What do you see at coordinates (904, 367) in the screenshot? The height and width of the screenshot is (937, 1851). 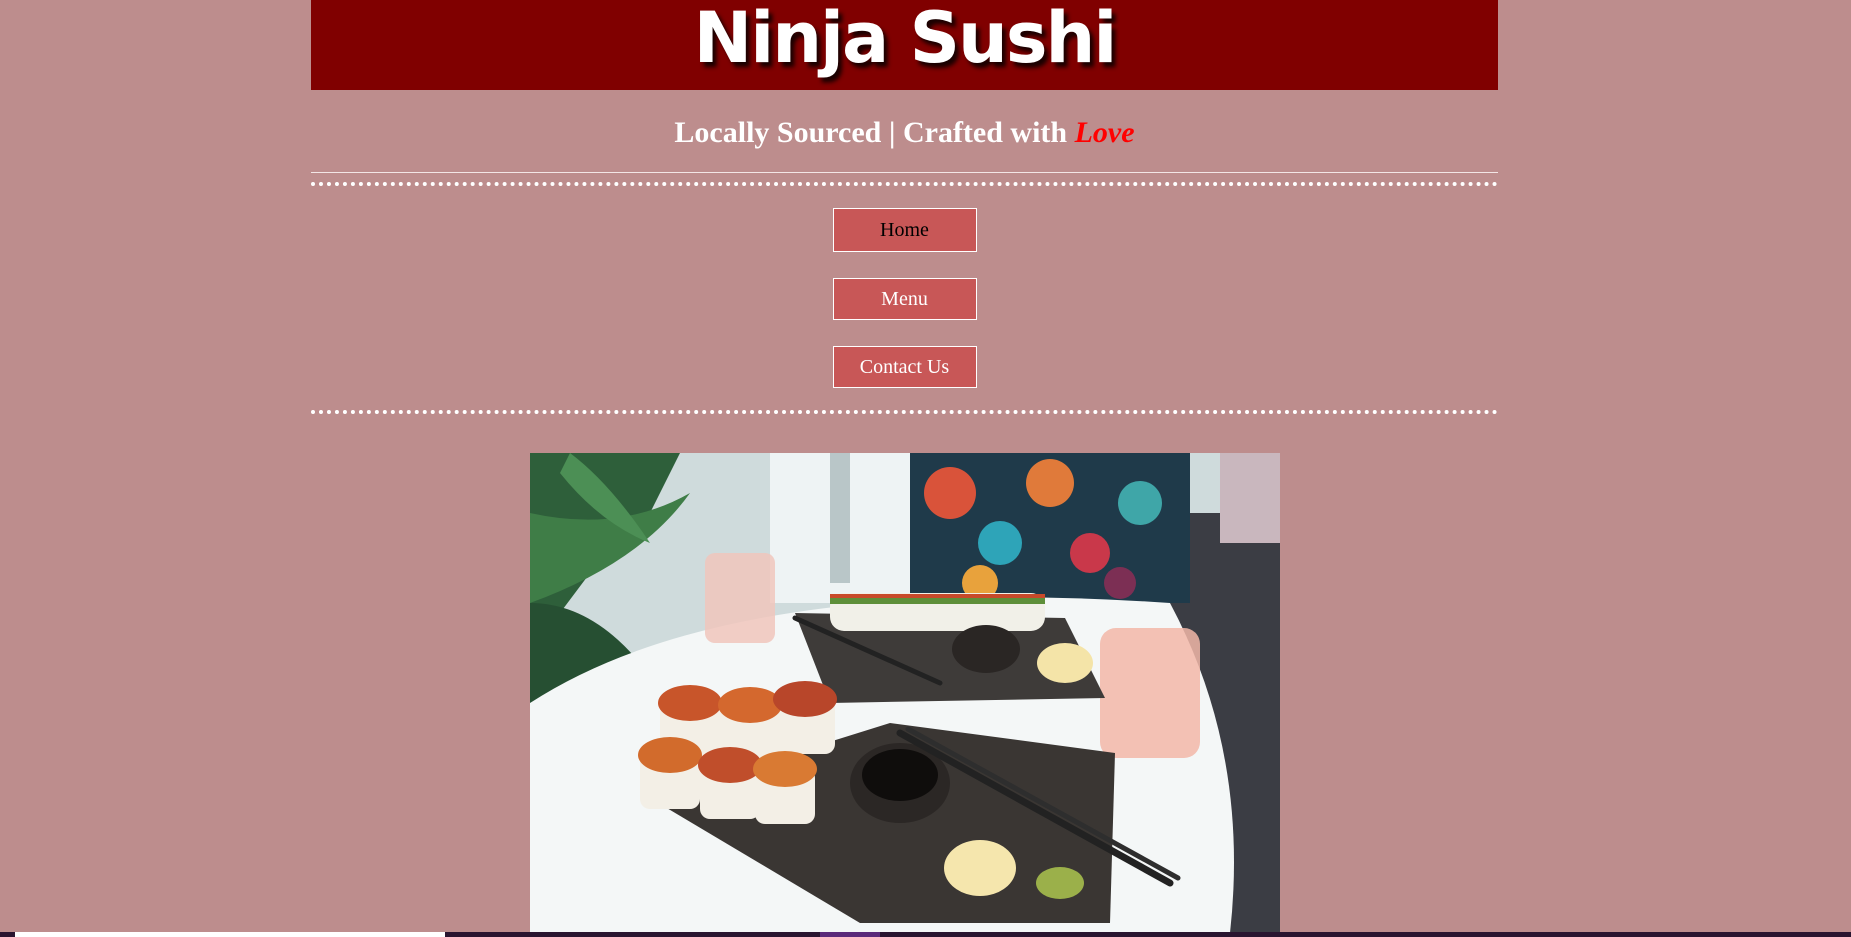 I see `nav-contact-button: Contact Us` at bounding box center [904, 367].